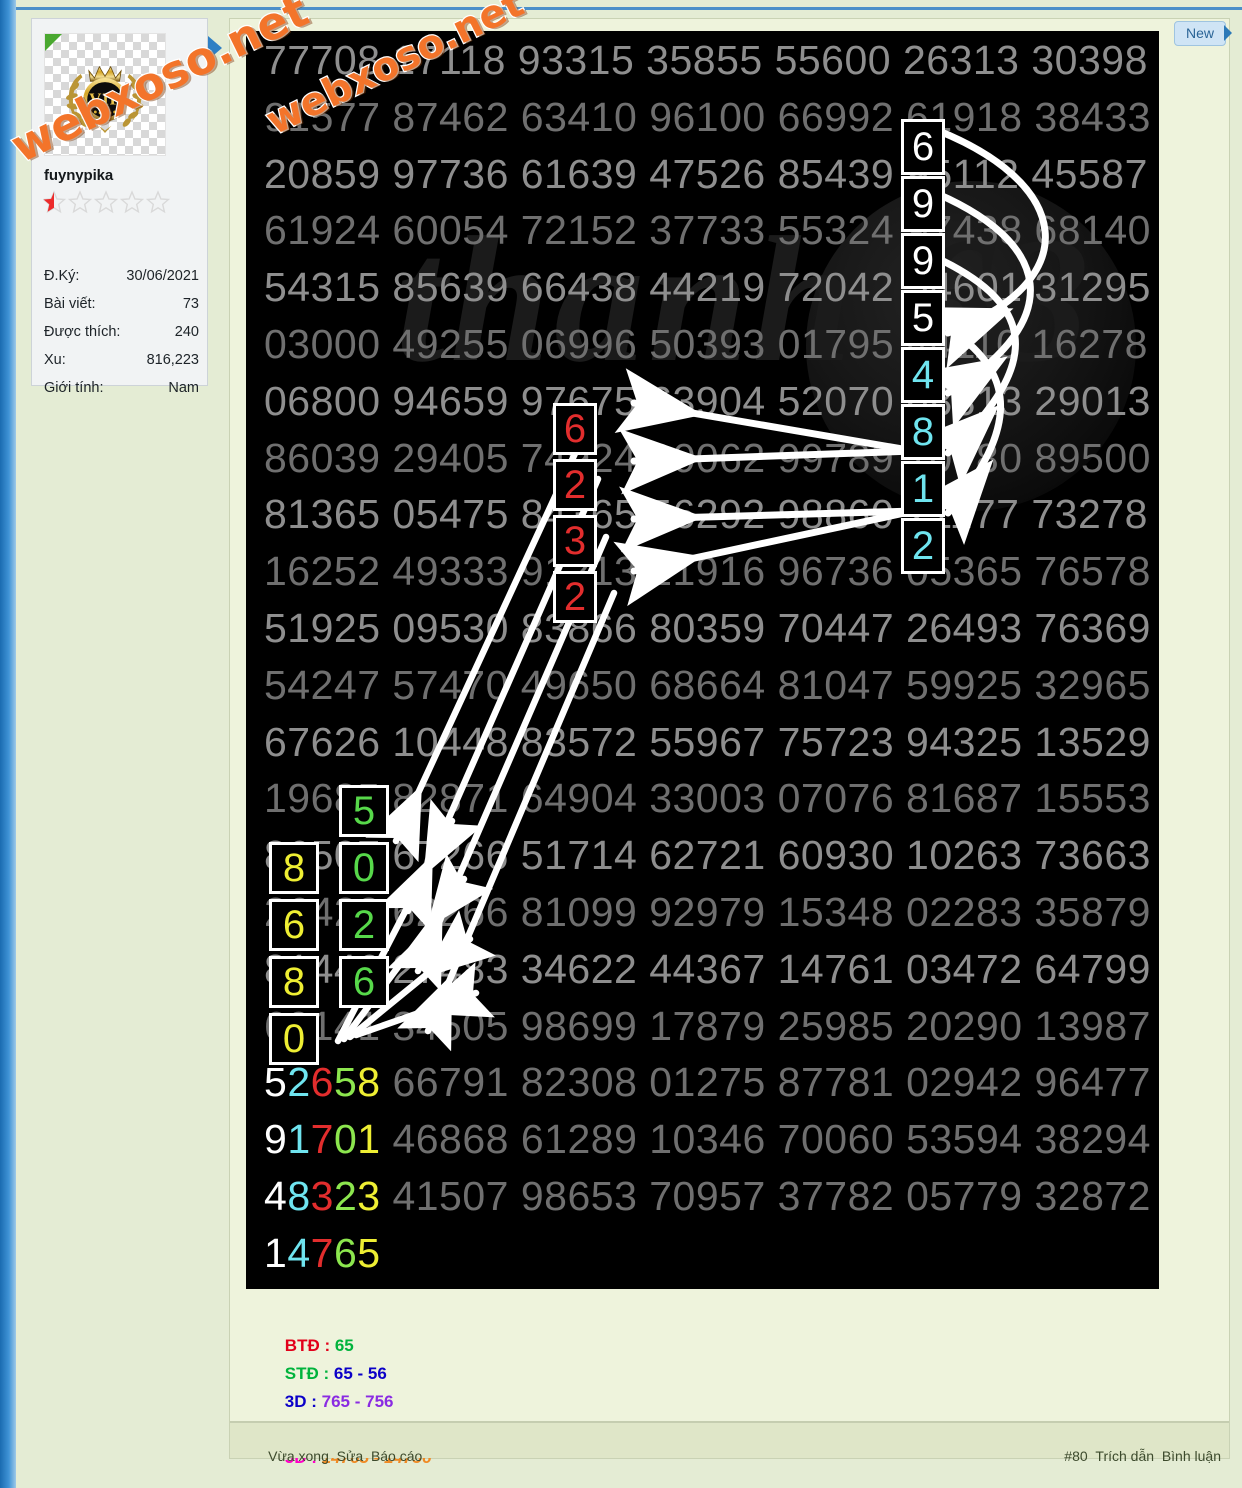  What do you see at coordinates (575, 541) in the screenshot?
I see `boxed-digit-mid-3: 3` at bounding box center [575, 541].